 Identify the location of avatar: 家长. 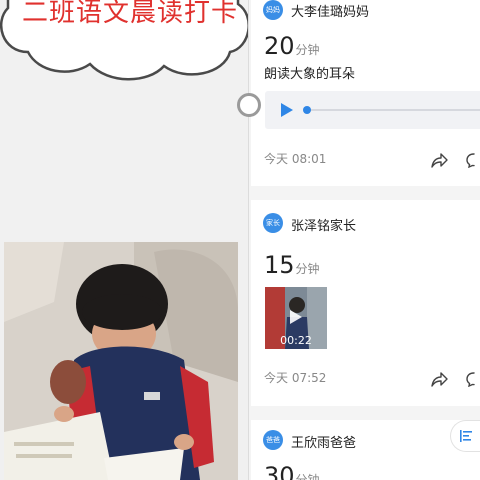
(273, 223).